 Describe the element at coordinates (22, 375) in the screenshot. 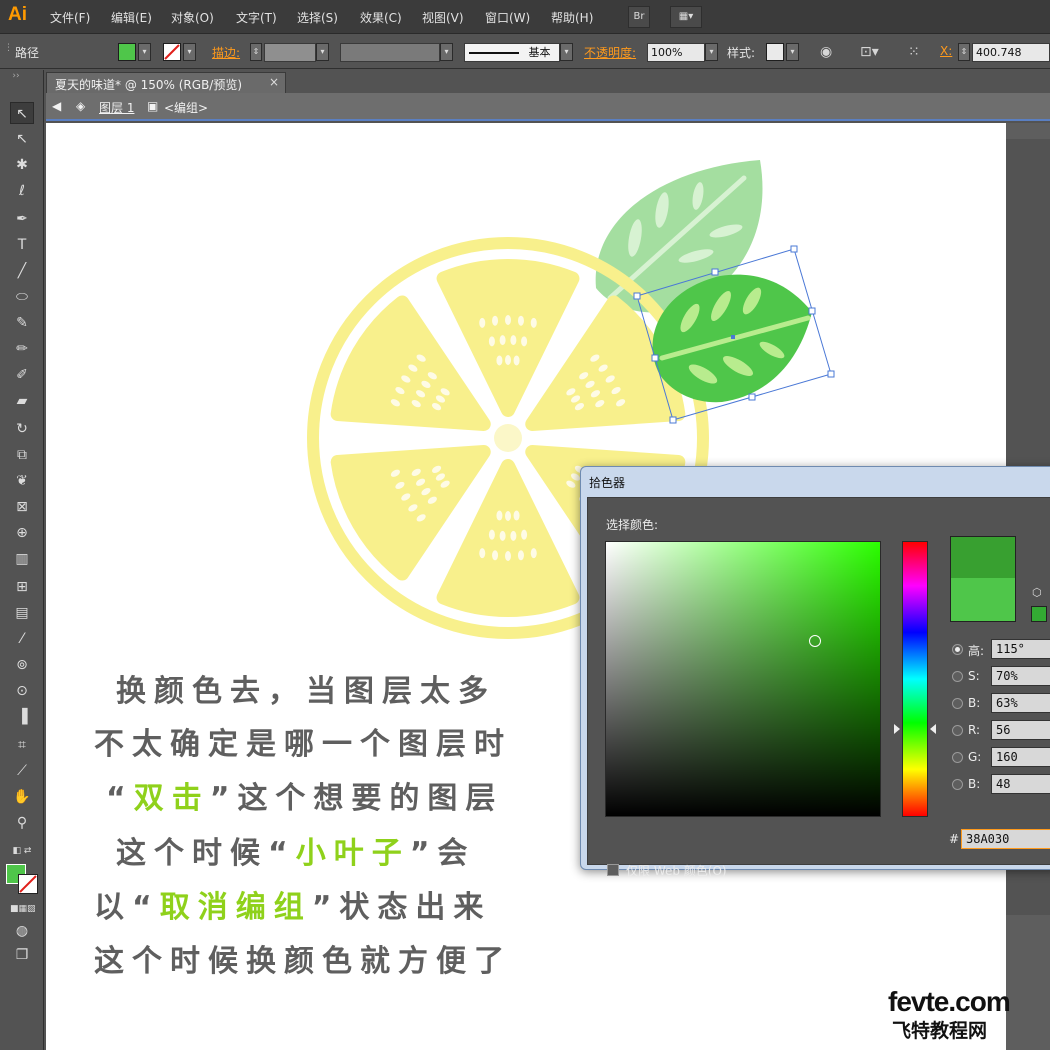

I see `blob-brush-tool-icon: ✐` at that location.